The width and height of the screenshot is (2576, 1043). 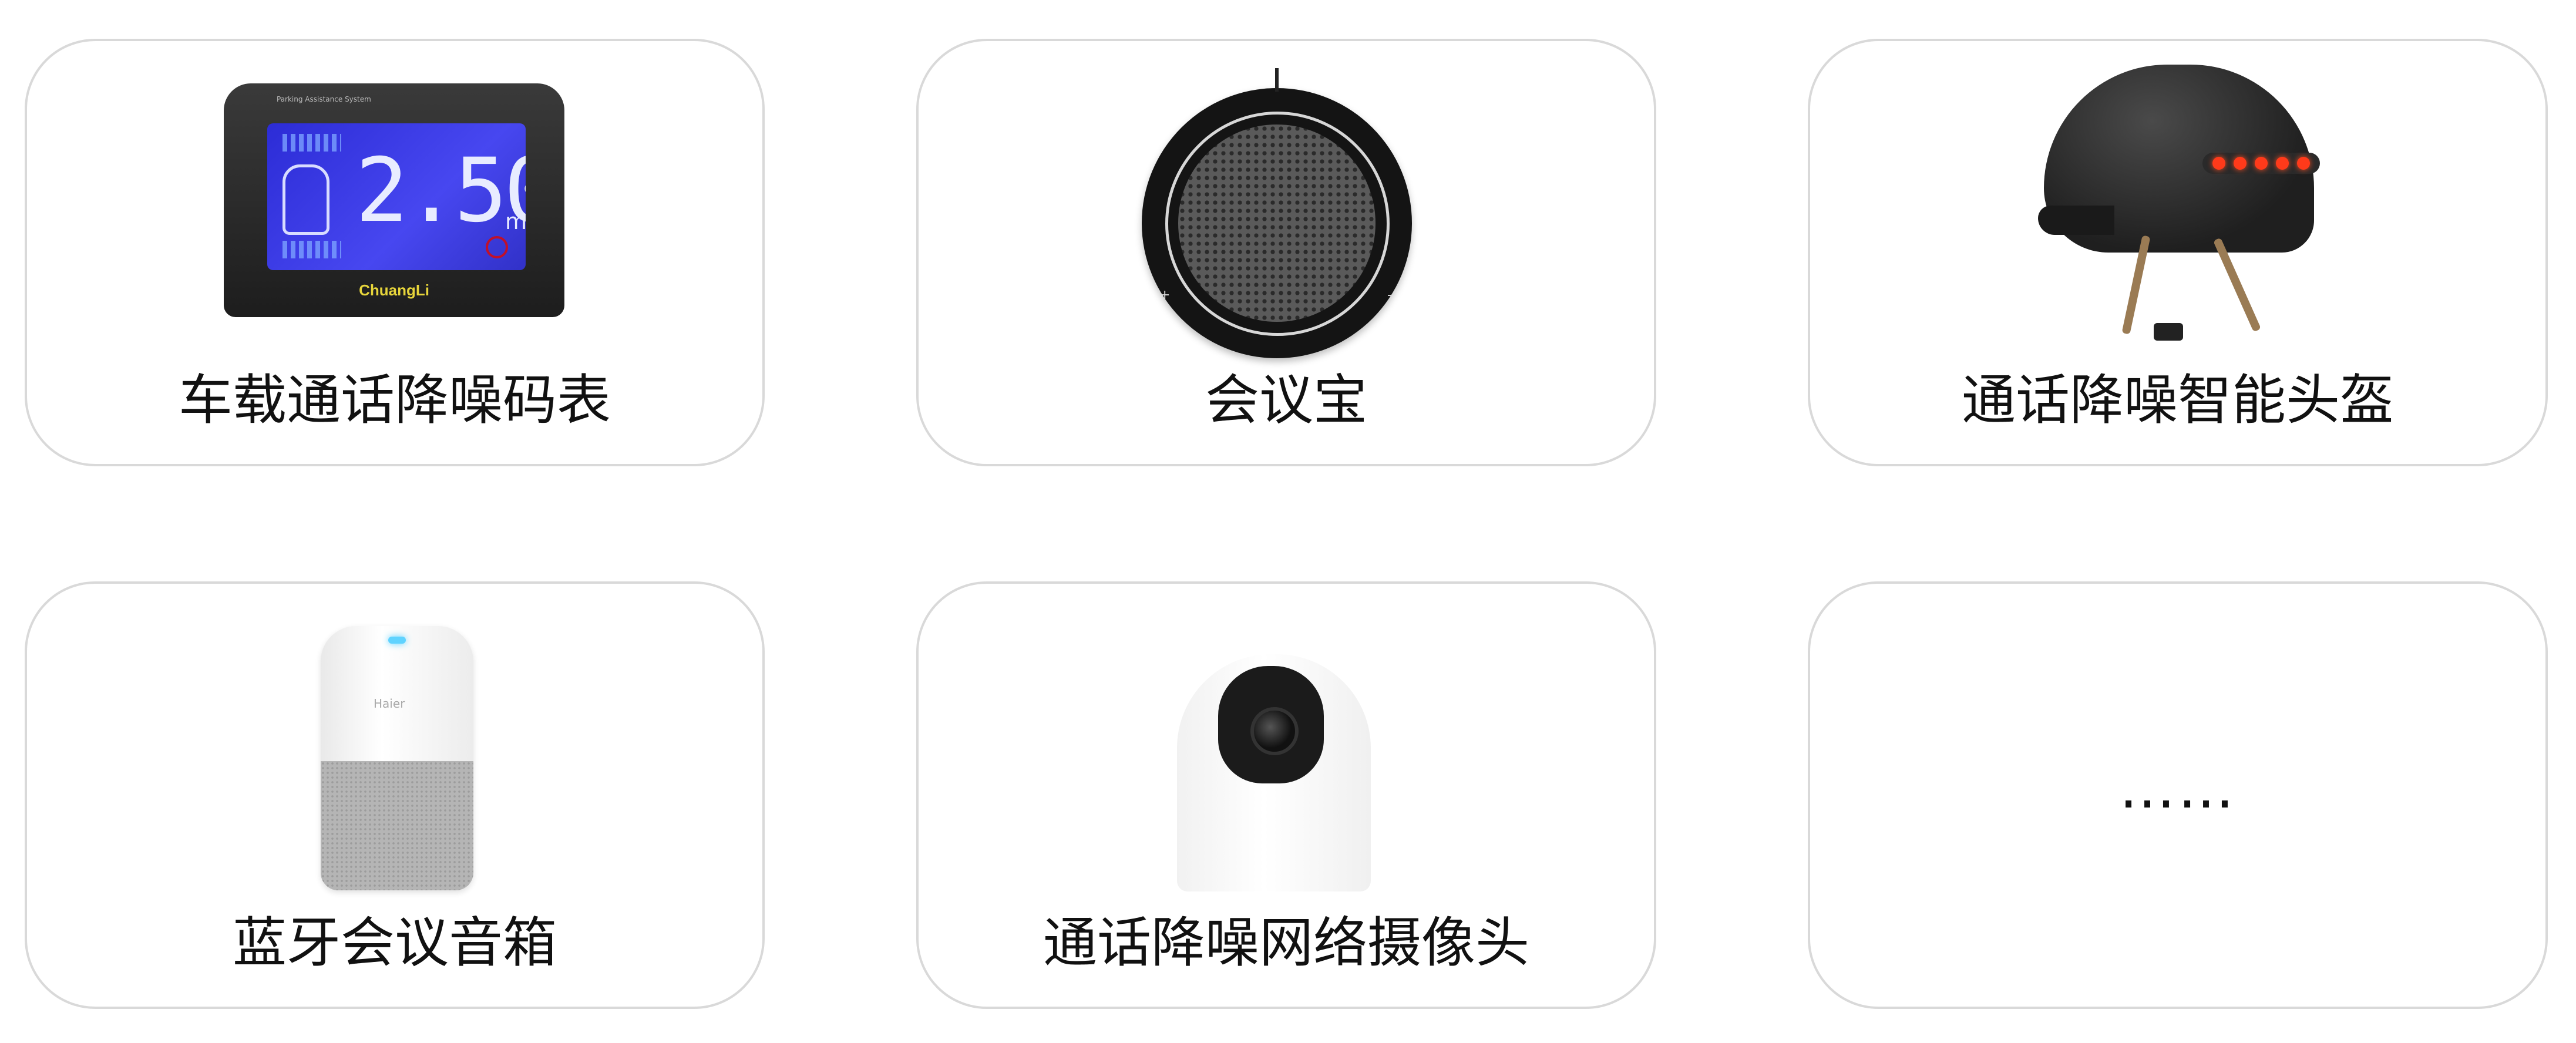 I want to click on volume-down-icon: -, so click(x=1390, y=295).